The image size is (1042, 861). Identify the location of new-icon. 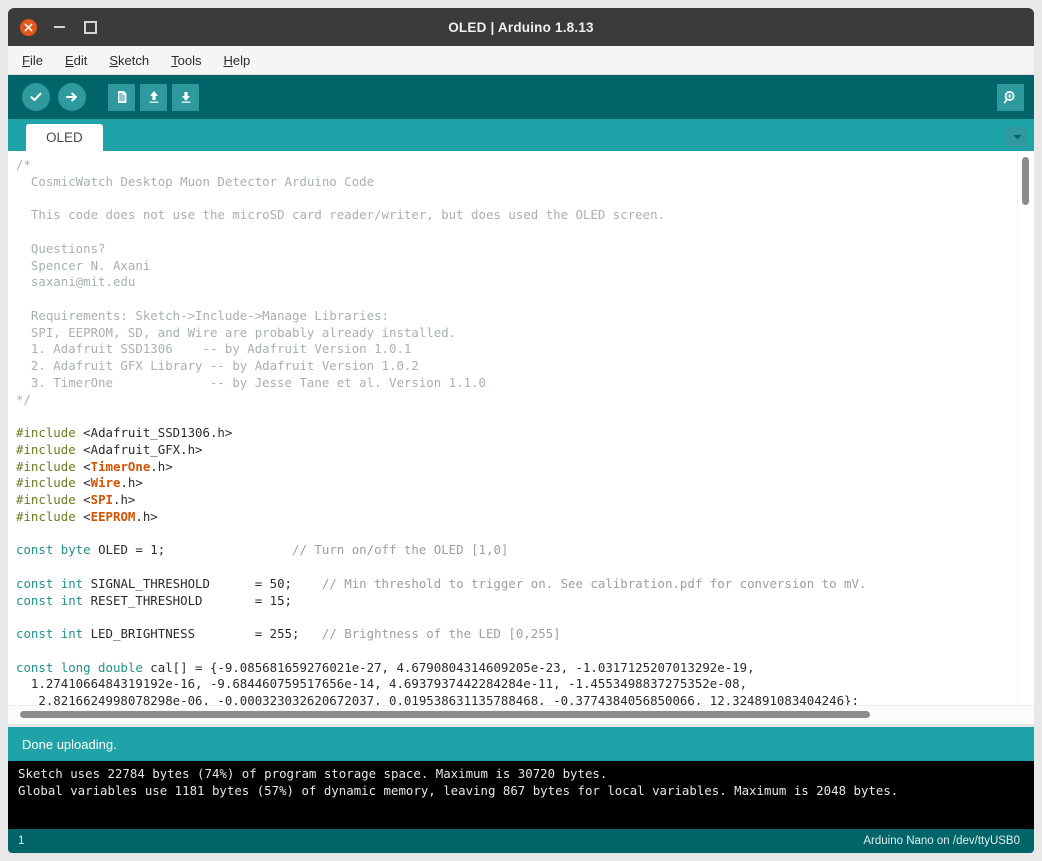
(121, 97).